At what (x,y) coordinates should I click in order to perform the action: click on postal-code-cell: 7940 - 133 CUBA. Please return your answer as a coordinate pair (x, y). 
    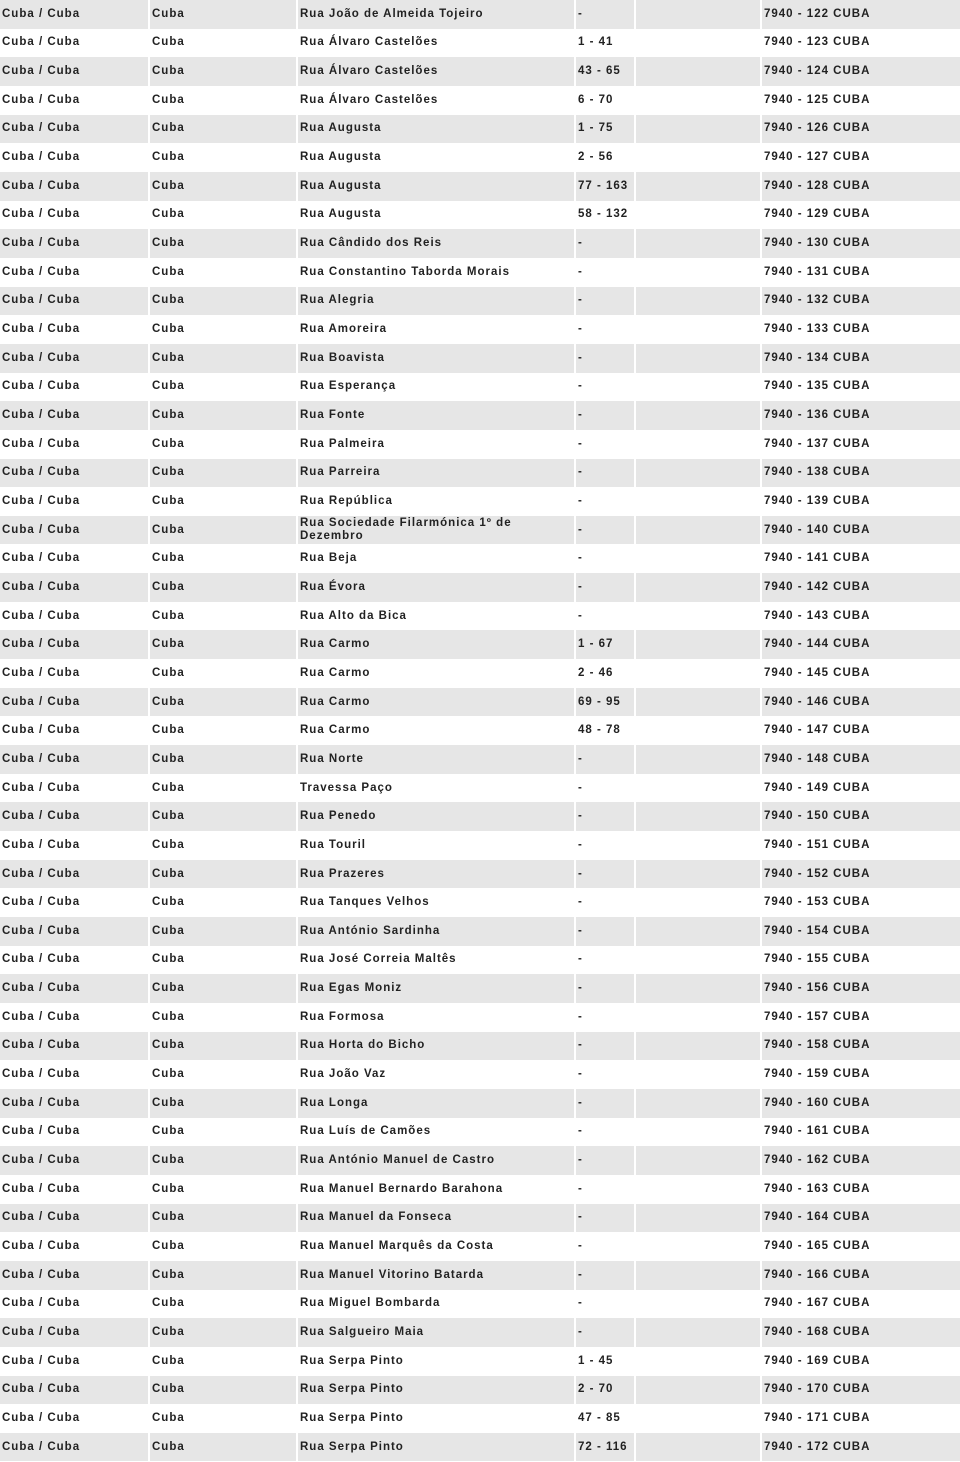
    Looking at the image, I should click on (817, 329).